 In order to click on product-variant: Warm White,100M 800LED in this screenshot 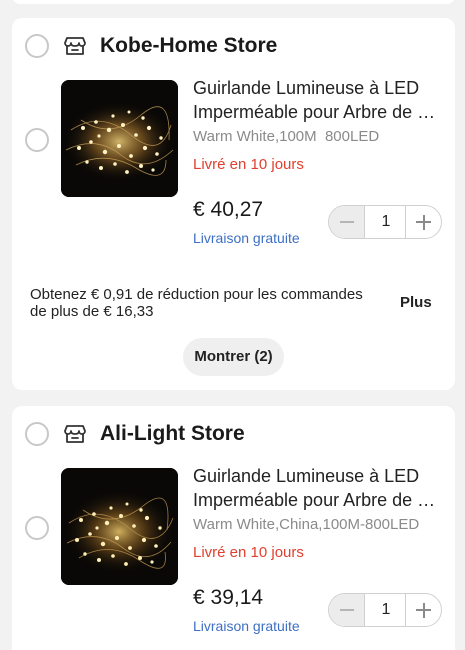, I will do `click(286, 136)`.